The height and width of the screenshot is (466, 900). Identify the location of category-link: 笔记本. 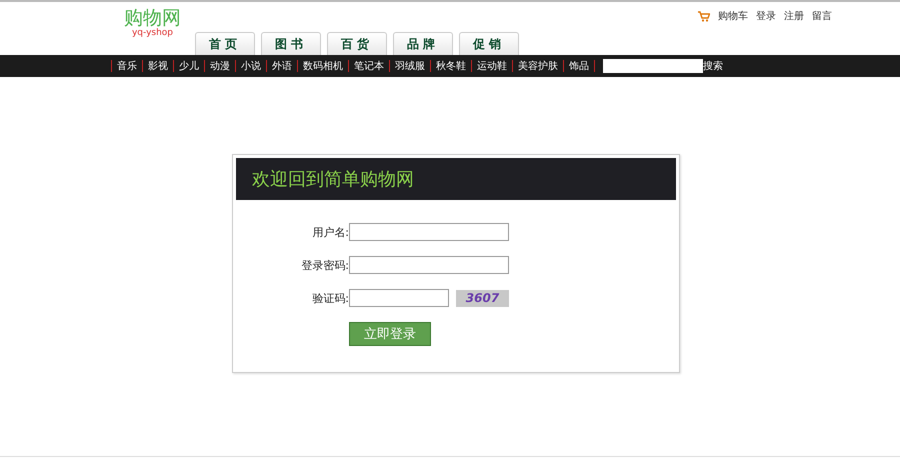
(369, 66).